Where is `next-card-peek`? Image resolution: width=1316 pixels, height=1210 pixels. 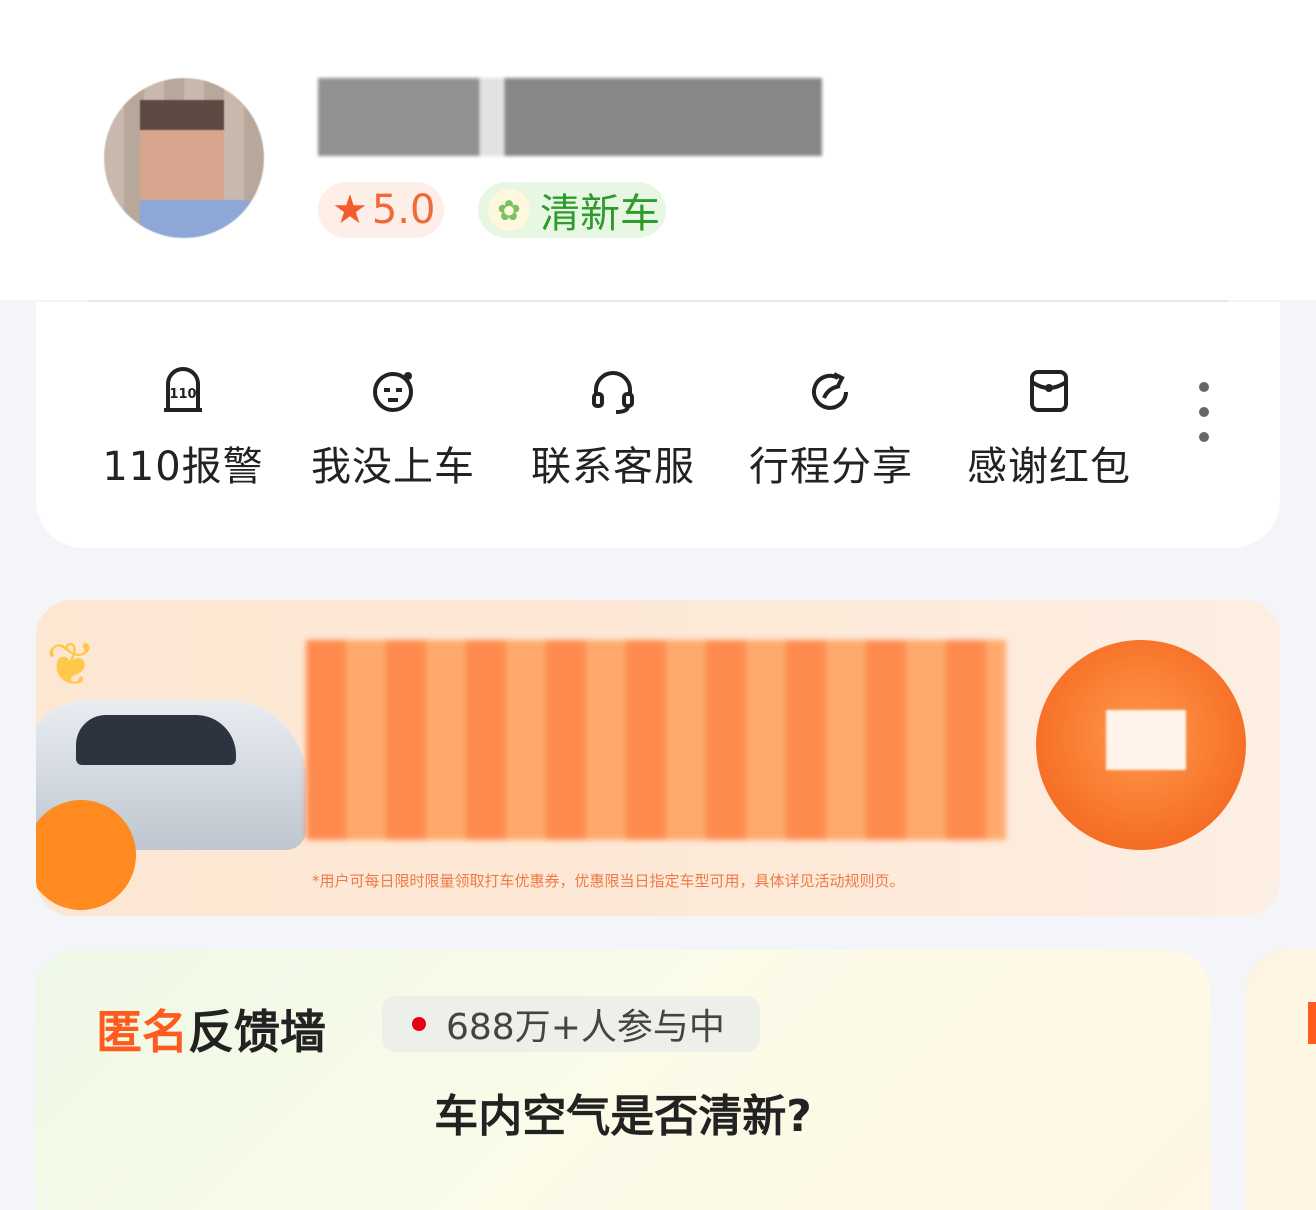
next-card-peek is located at coordinates (1281, 1080).